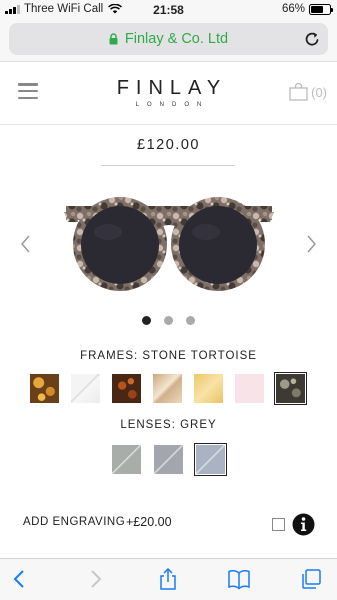  What do you see at coordinates (126, 459) in the screenshot?
I see `lens-swatch-green-grey` at bounding box center [126, 459].